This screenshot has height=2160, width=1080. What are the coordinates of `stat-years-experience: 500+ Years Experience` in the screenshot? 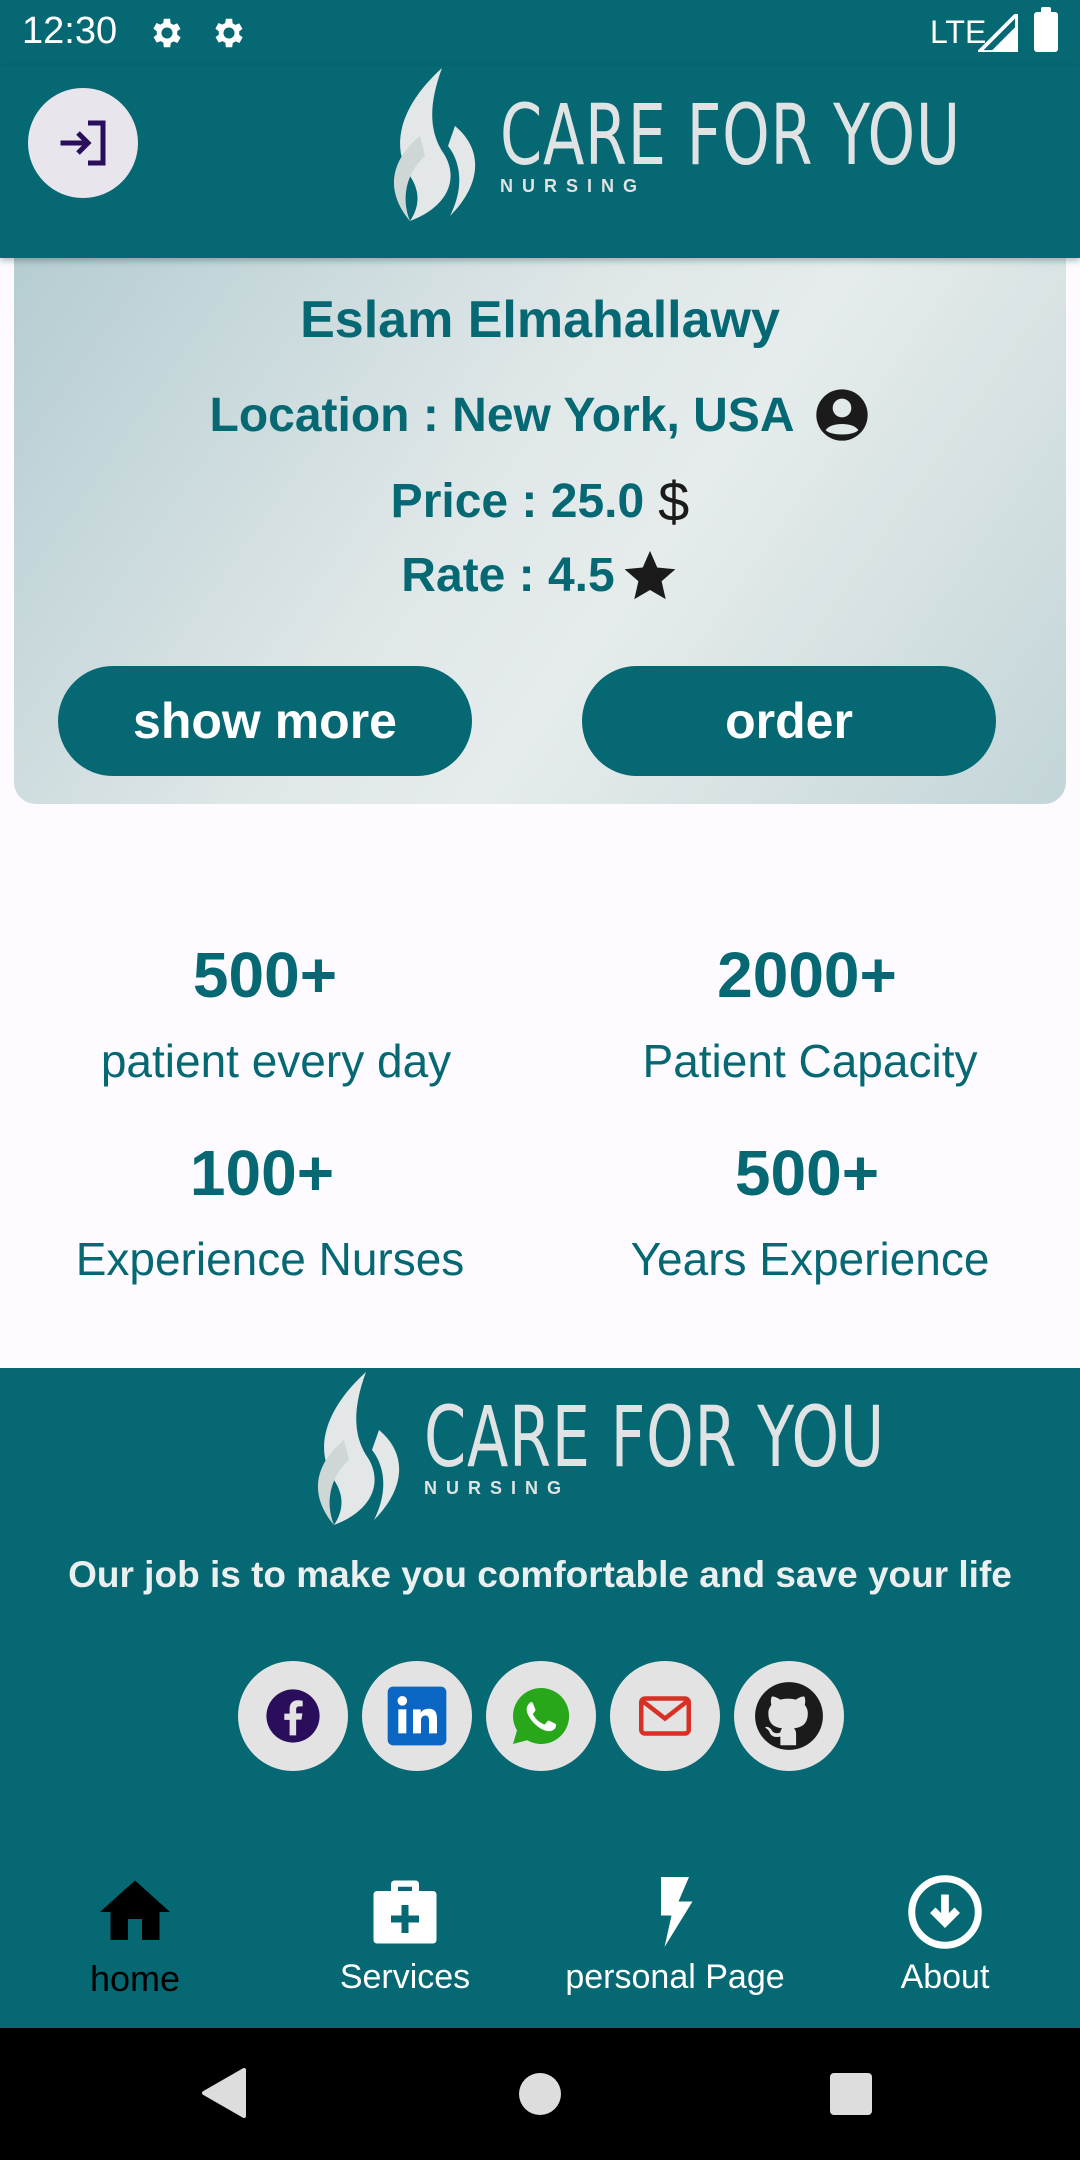 It's located at (810, 1210).